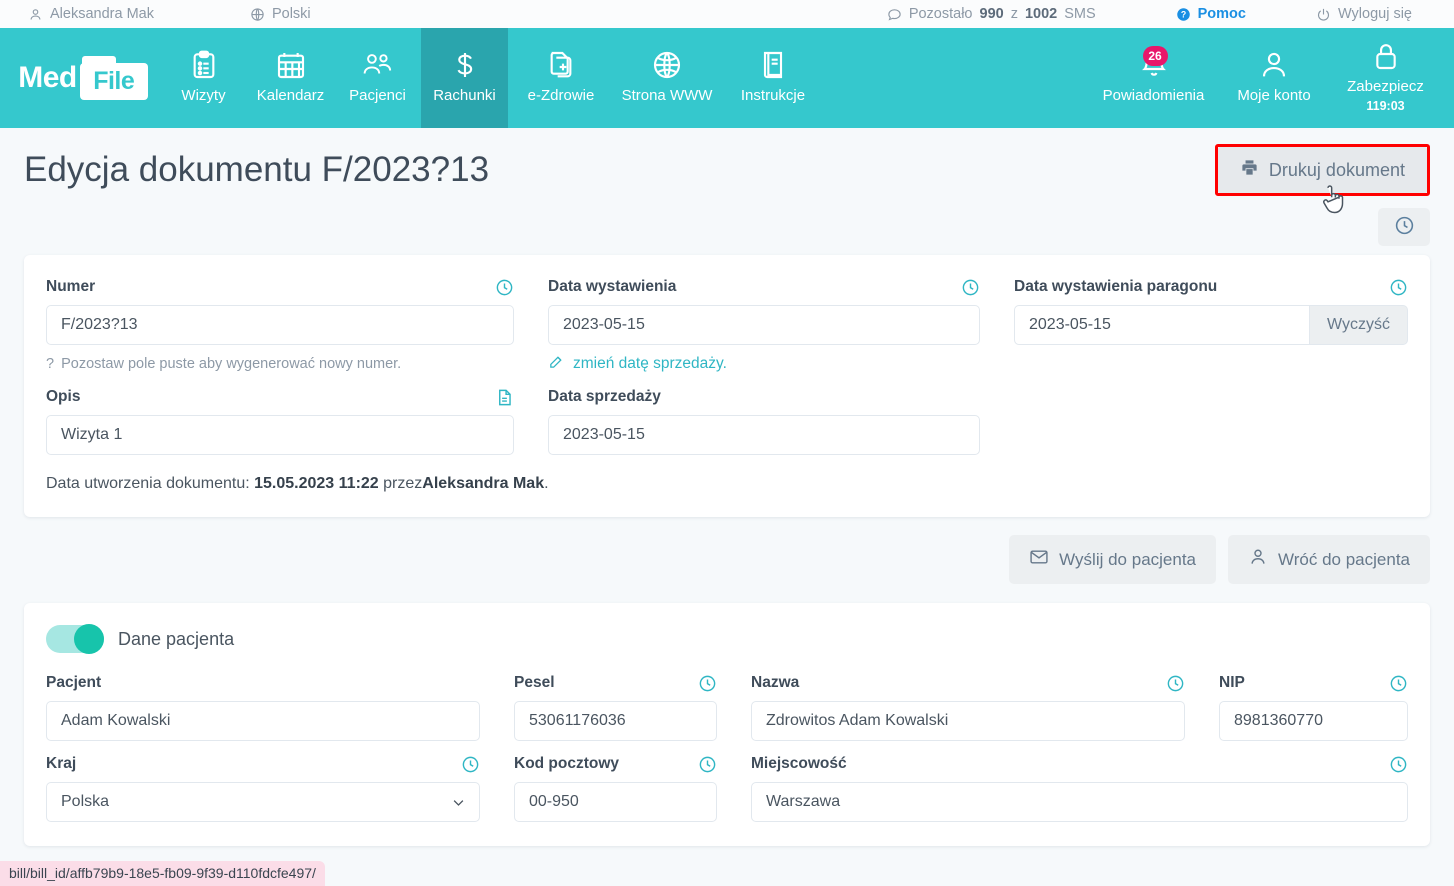  Describe the element at coordinates (1221, 14) in the screenshot. I see `help-label: Pomoc` at that location.